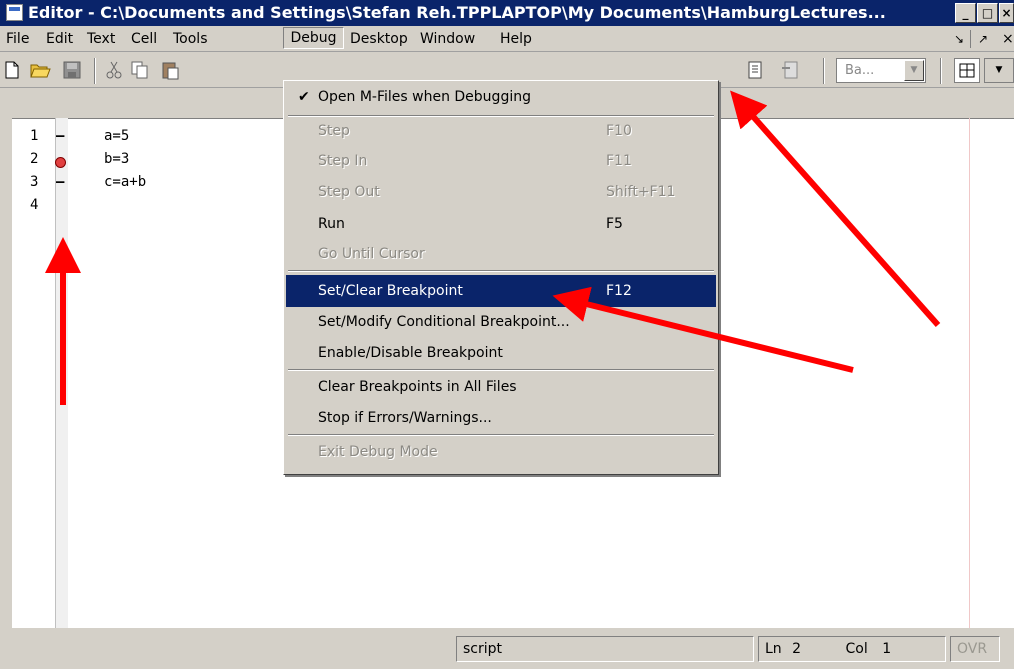 The width and height of the screenshot is (1014, 669). Describe the element at coordinates (34, 159) in the screenshot. I see `line-number: 2` at that location.